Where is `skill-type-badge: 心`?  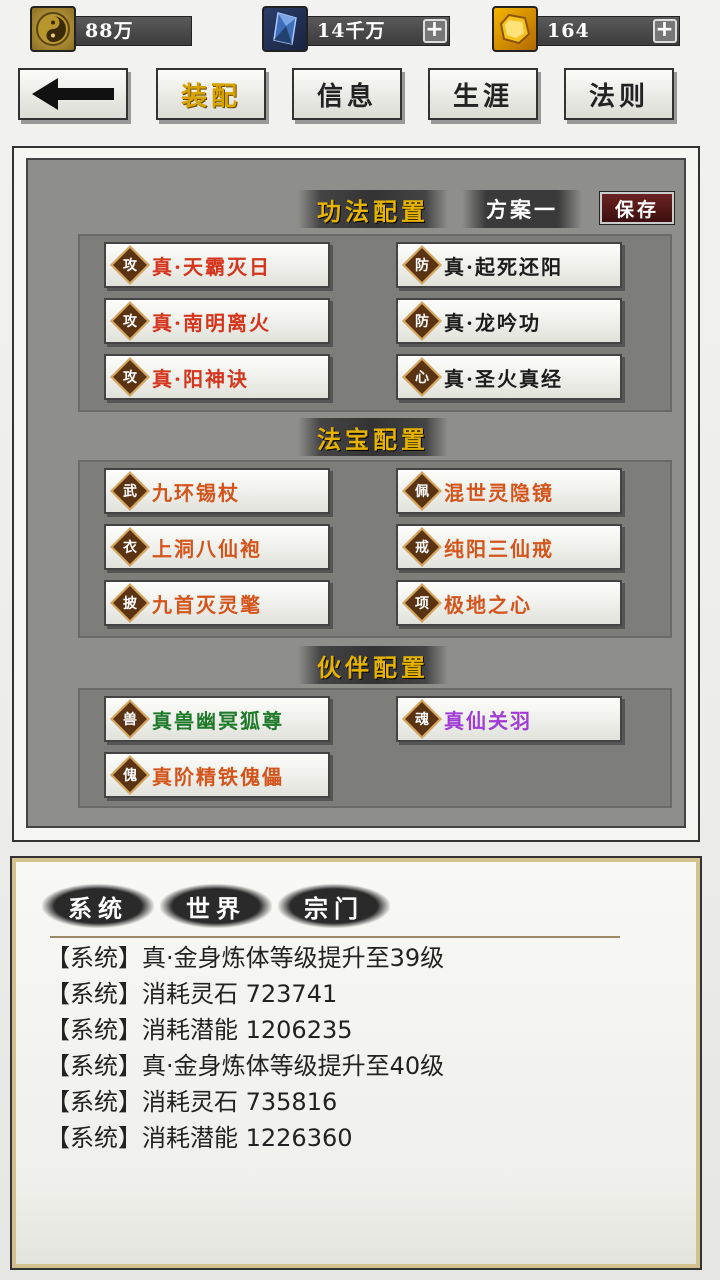 skill-type-badge: 心 is located at coordinates (422, 377).